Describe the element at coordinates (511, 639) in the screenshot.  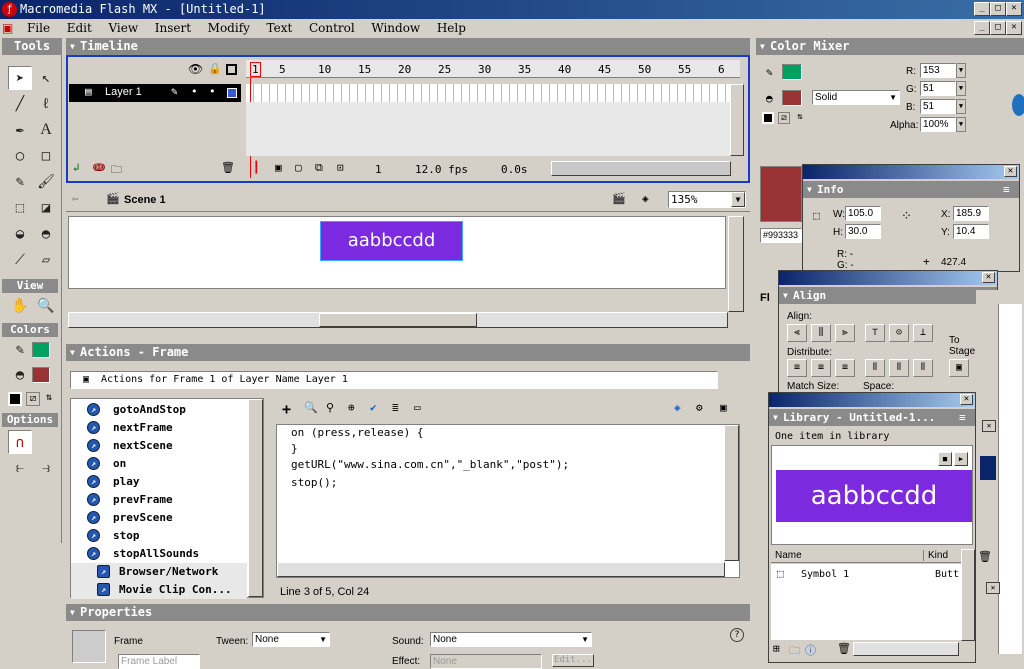
I see `sound-select: None ▼` at that location.